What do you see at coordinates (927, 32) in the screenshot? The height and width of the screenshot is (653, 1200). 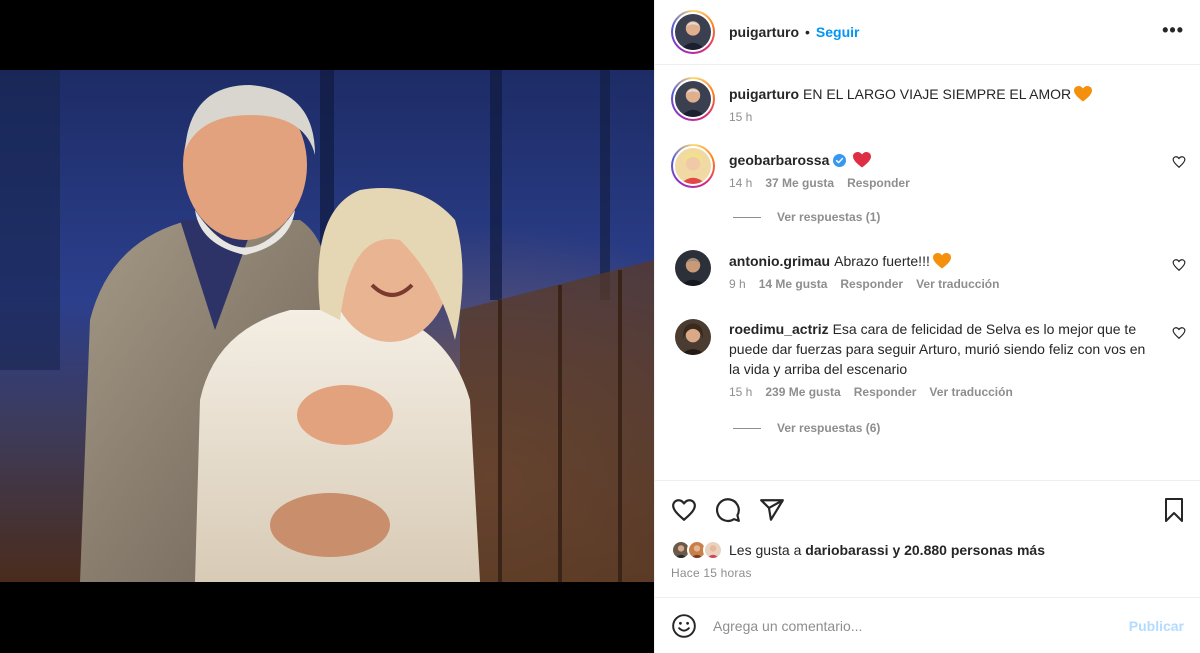 I see `post-header: puigarturo • Seguir •••` at bounding box center [927, 32].